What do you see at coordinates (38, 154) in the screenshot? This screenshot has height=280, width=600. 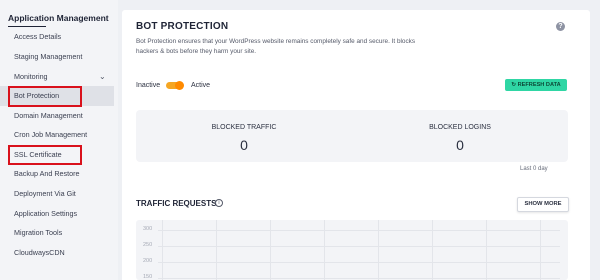 I see `sidebar-item-label: SSL Certificate` at bounding box center [38, 154].